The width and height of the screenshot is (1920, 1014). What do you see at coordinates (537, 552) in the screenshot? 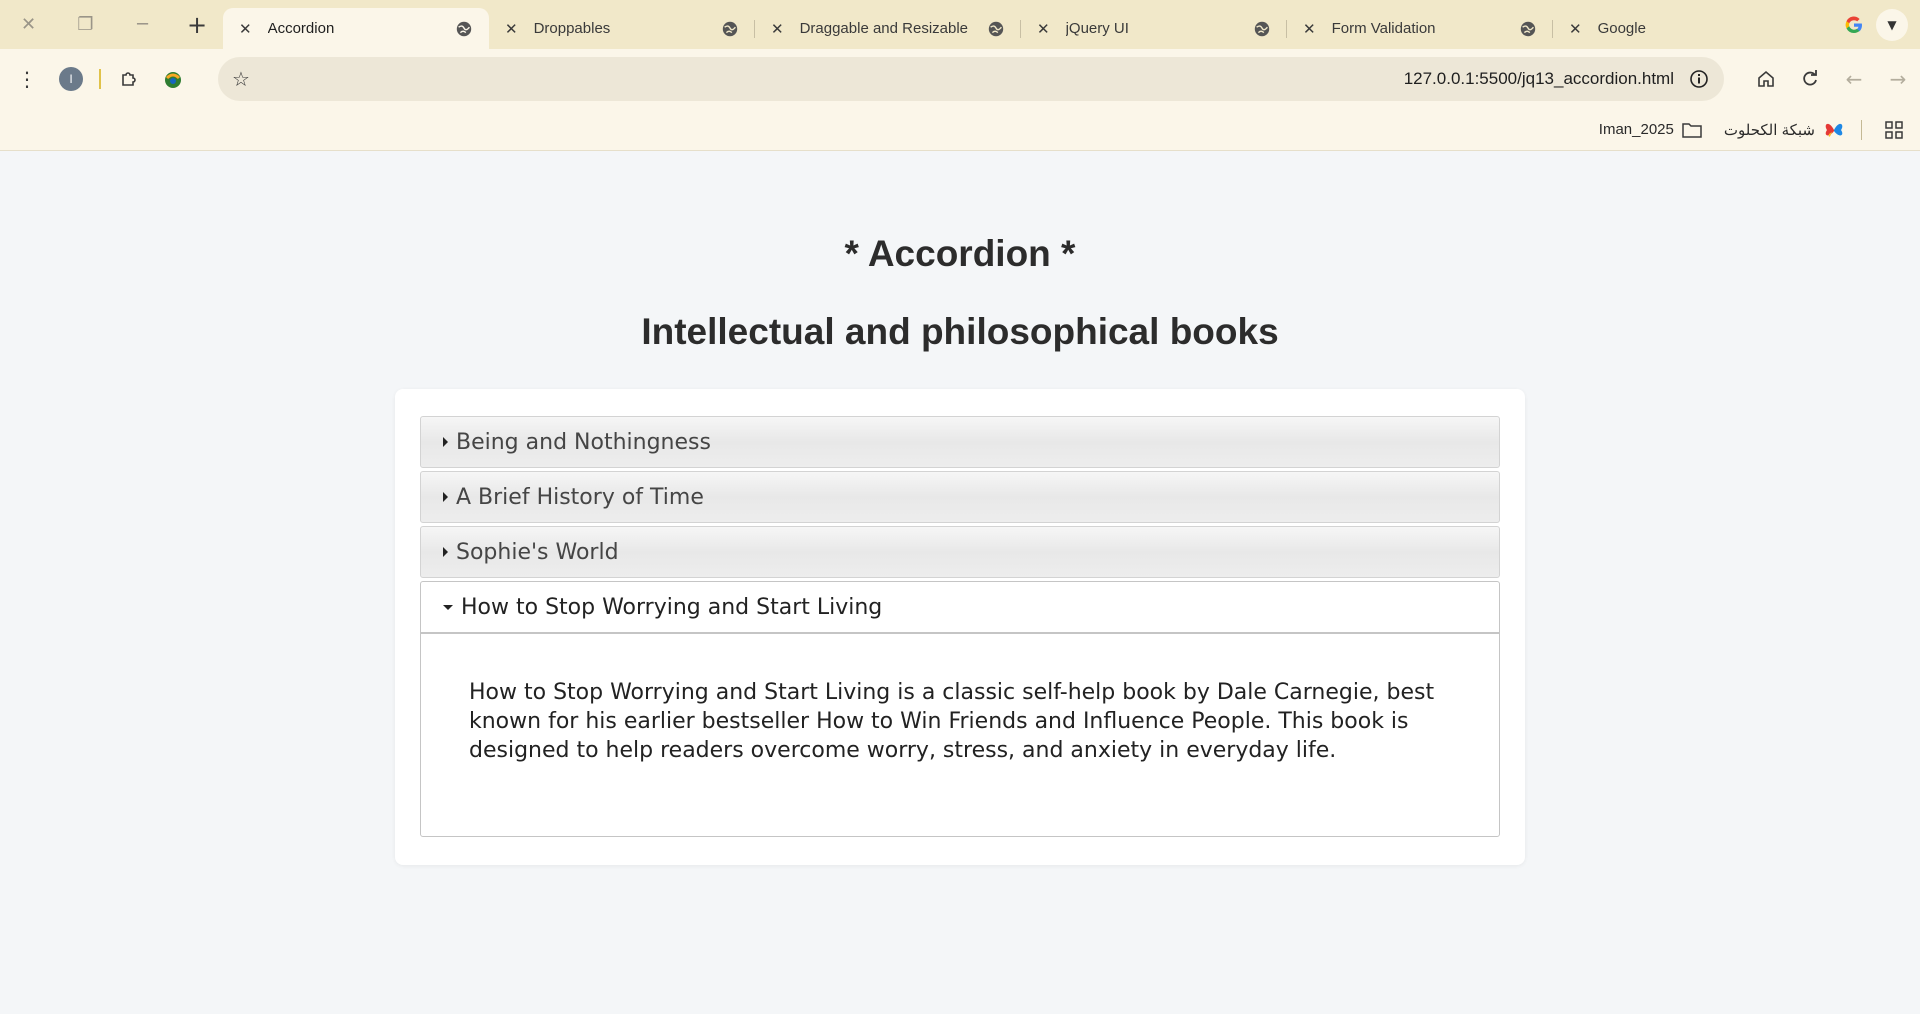
I see `accordion-header-label: Sophie's World` at bounding box center [537, 552].